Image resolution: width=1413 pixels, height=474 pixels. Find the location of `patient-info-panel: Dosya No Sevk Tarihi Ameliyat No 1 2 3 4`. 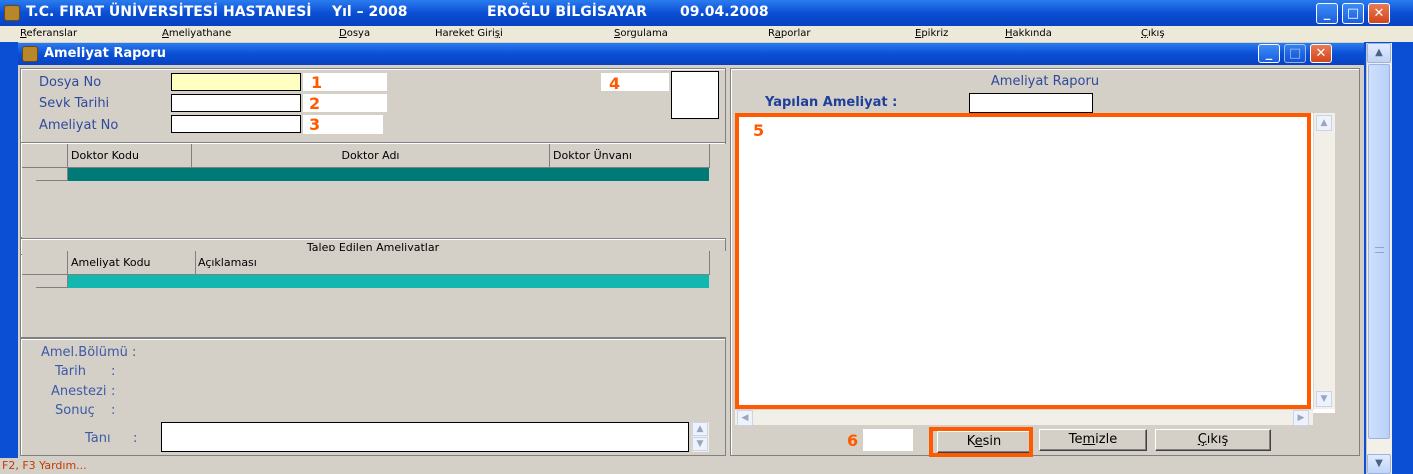

patient-info-panel: Dosya No Sevk Tarihi Ameliyat No 1 2 3 4 is located at coordinates (373, 106).